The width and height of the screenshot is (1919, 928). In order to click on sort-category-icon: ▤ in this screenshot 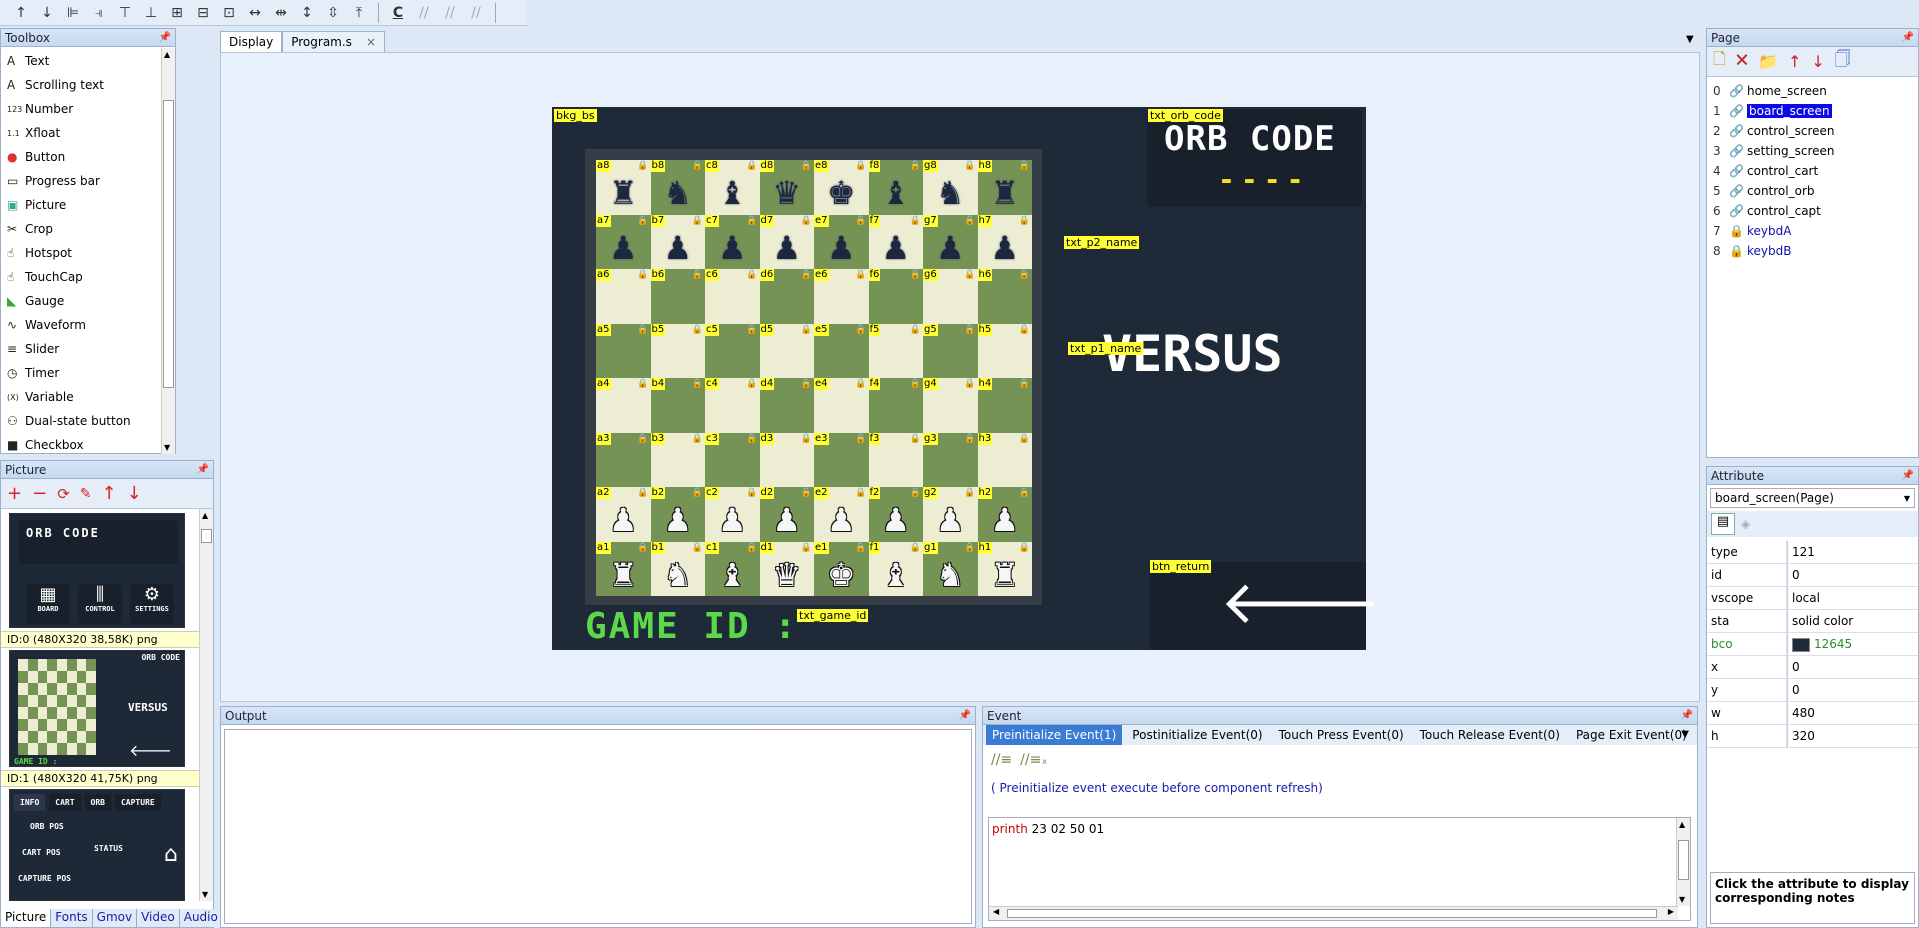, I will do `click(1723, 524)`.